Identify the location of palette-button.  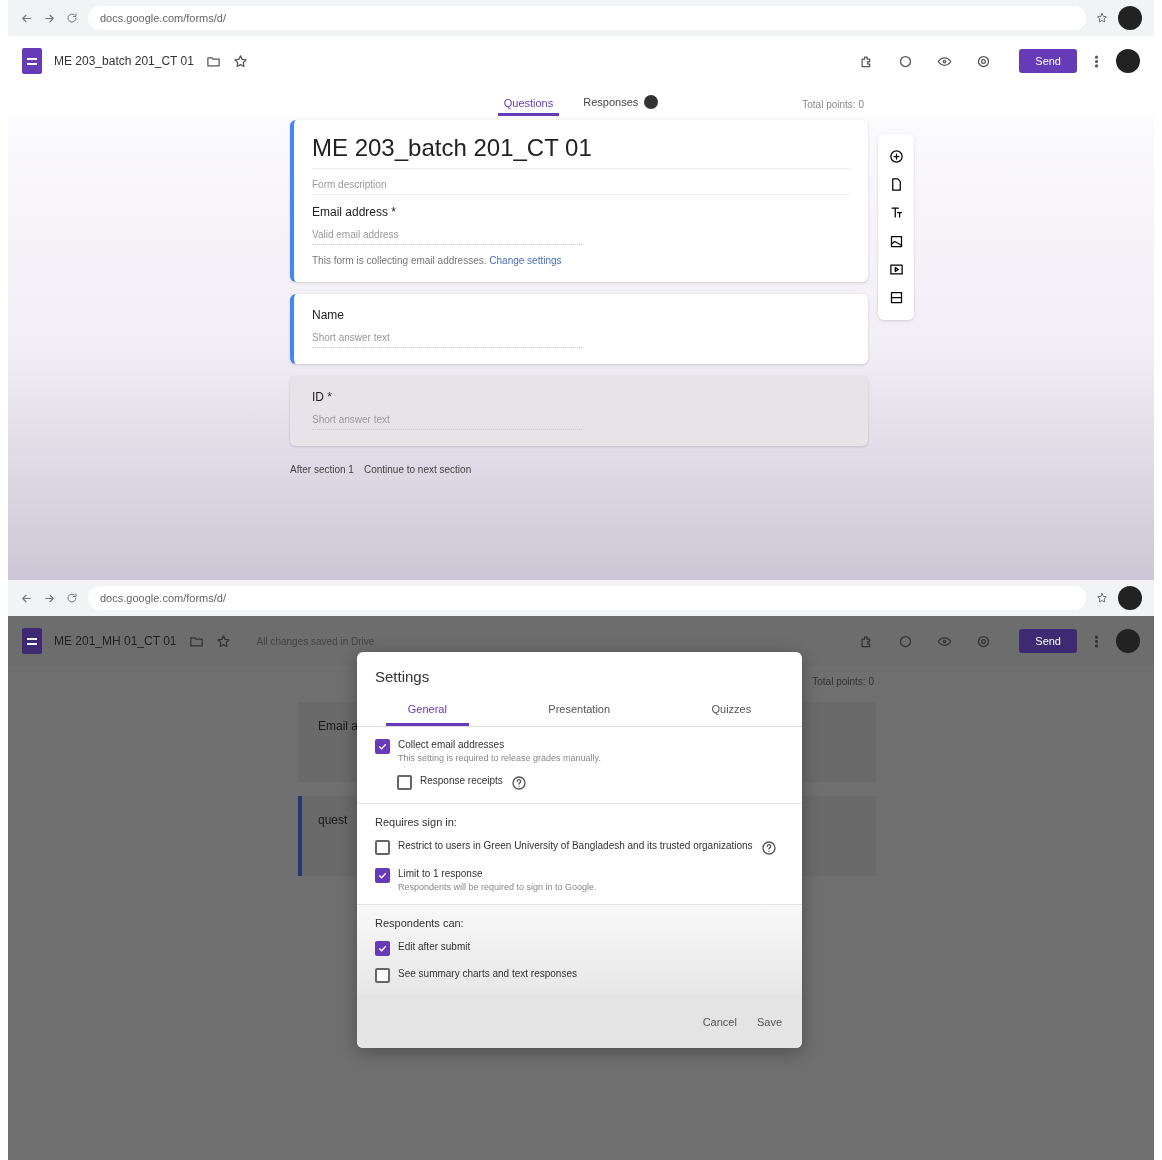
(906, 61).